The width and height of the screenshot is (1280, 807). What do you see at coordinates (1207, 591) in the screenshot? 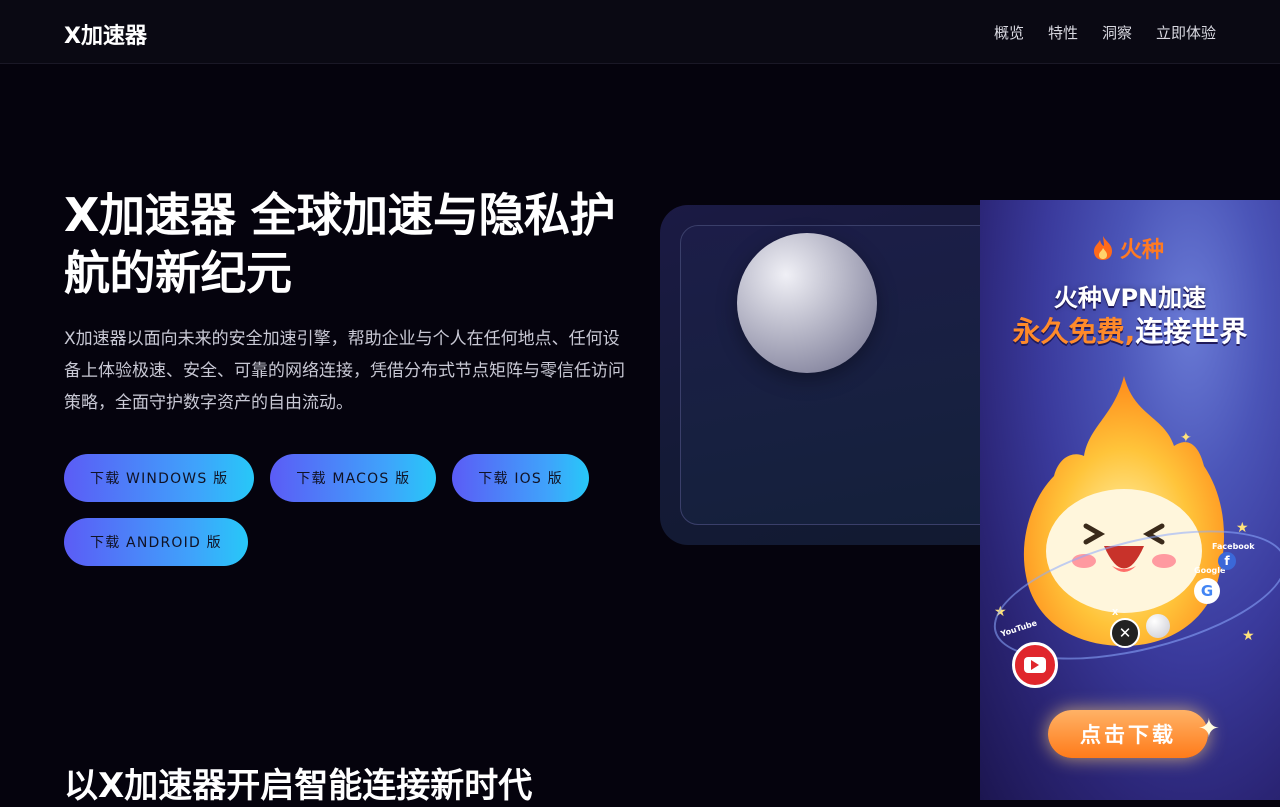
I see `google-icon: G` at bounding box center [1207, 591].